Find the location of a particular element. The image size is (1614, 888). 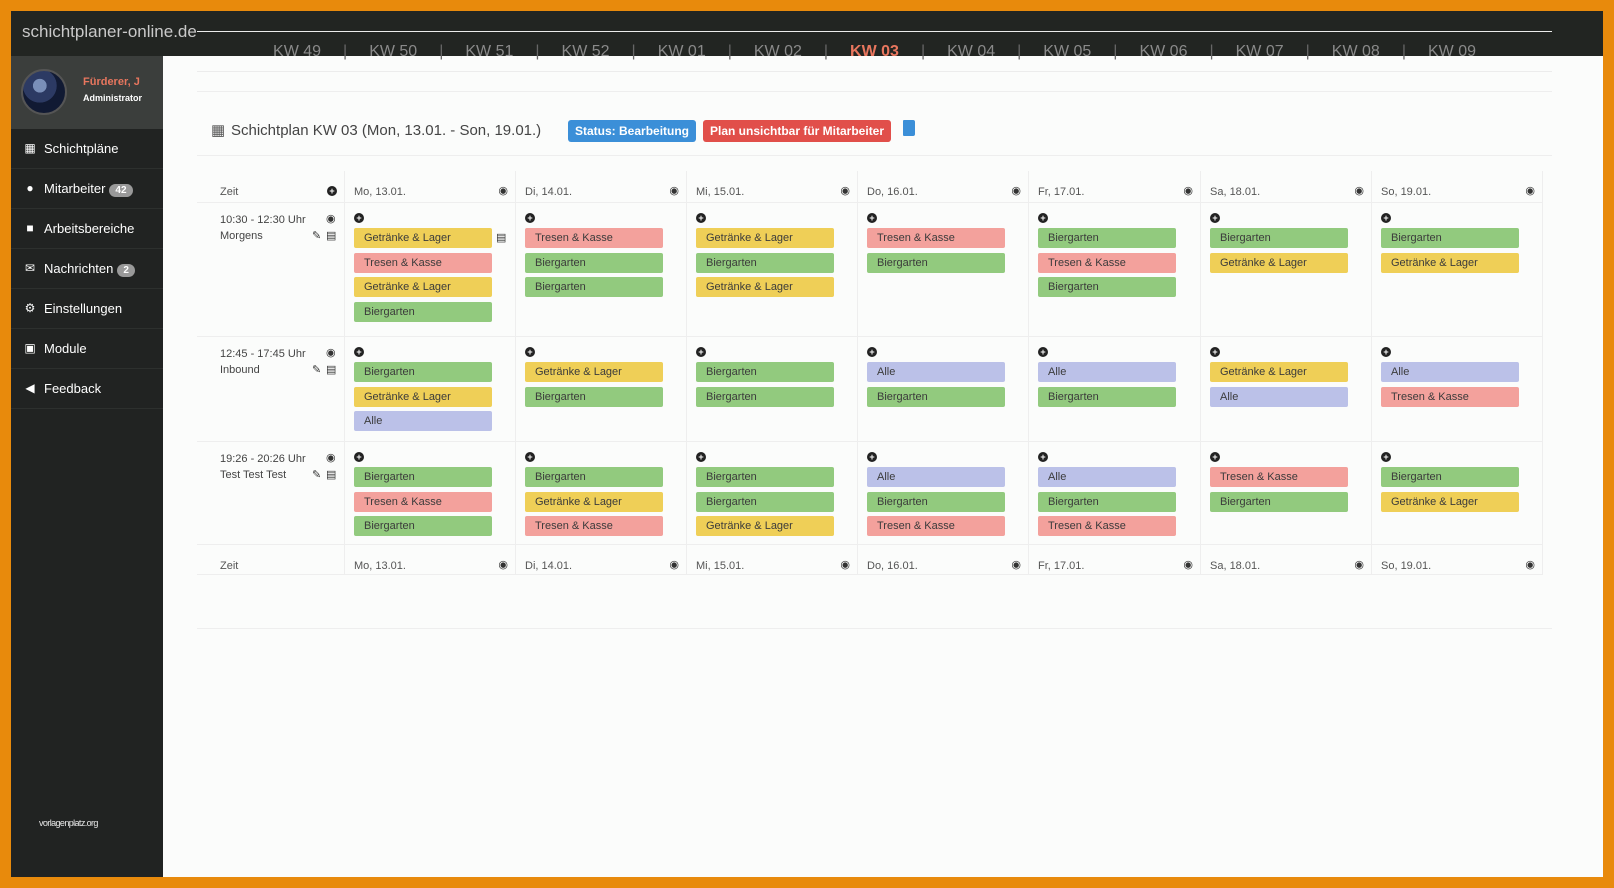

sidebar-item-module: ▣ Module is located at coordinates (87, 349).